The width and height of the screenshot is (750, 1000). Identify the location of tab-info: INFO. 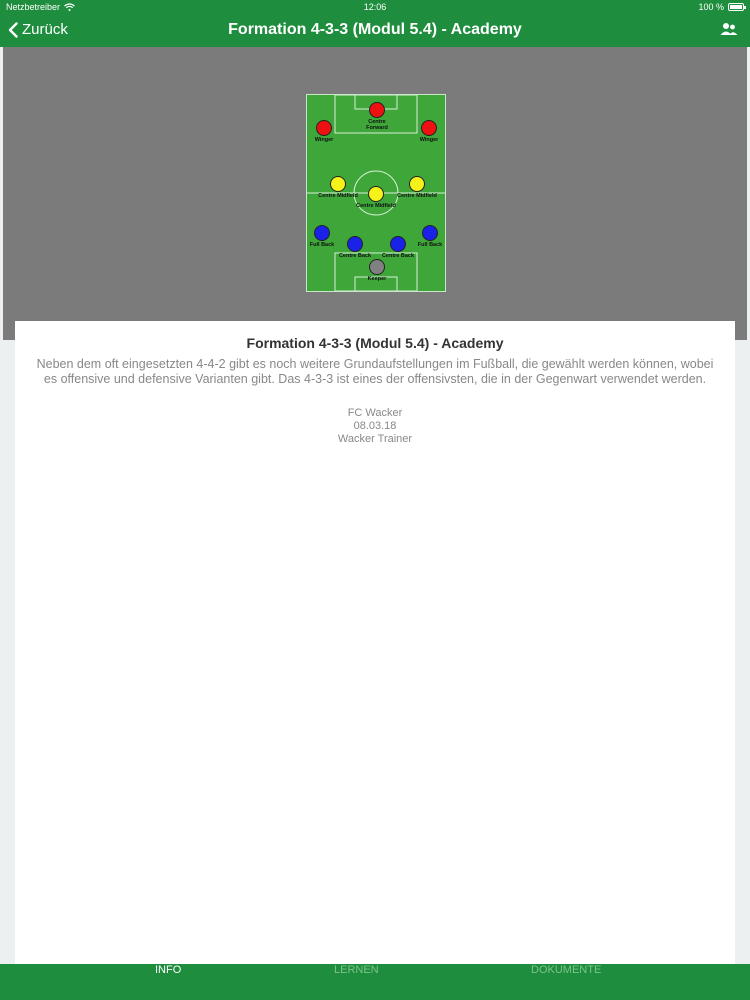
(168, 970).